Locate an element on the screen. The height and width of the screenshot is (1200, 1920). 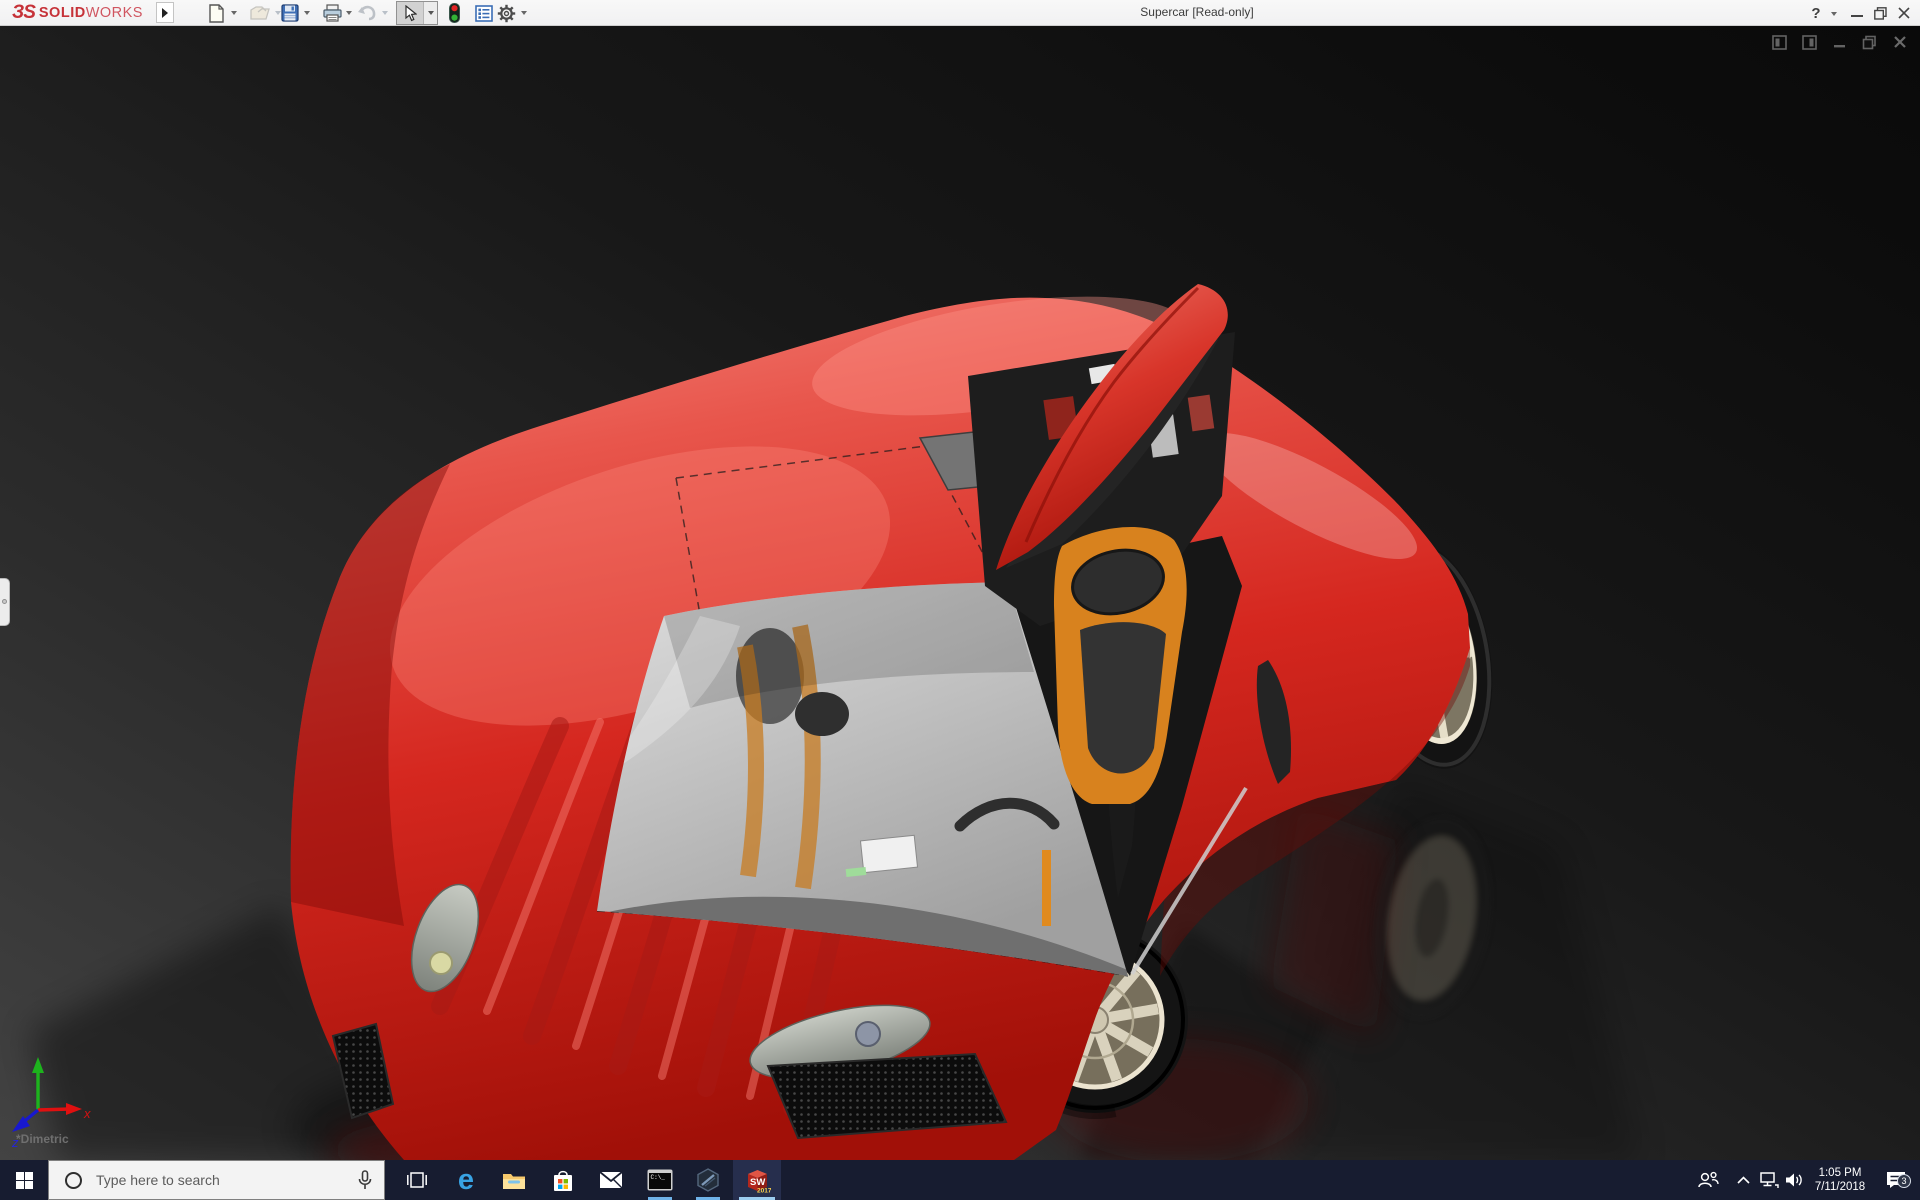
speaker-icon is located at coordinates (1794, 1180).